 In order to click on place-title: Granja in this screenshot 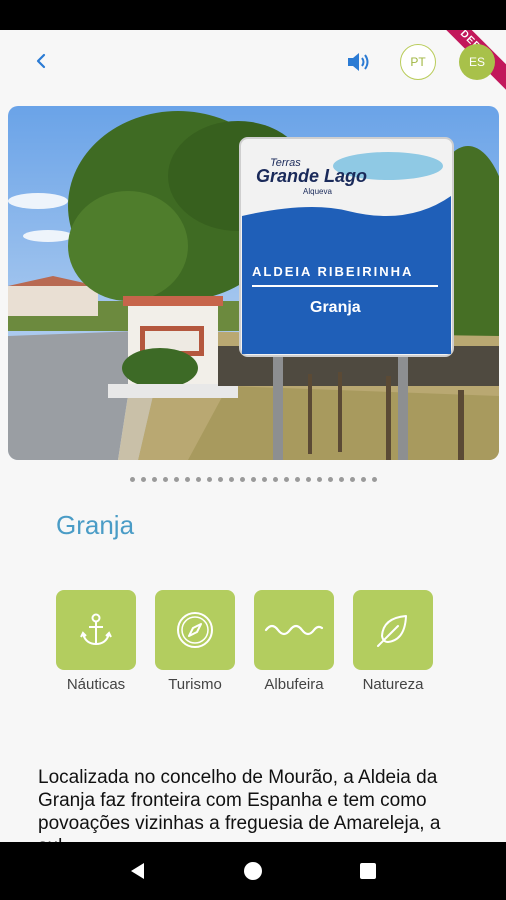, I will do `click(95, 525)`.